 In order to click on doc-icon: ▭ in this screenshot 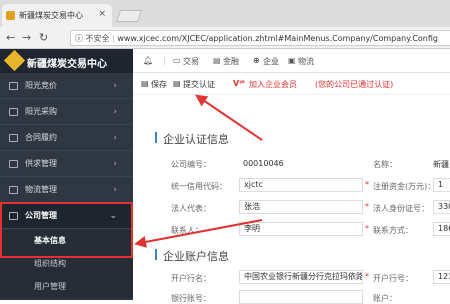, I will do `click(177, 60)`.